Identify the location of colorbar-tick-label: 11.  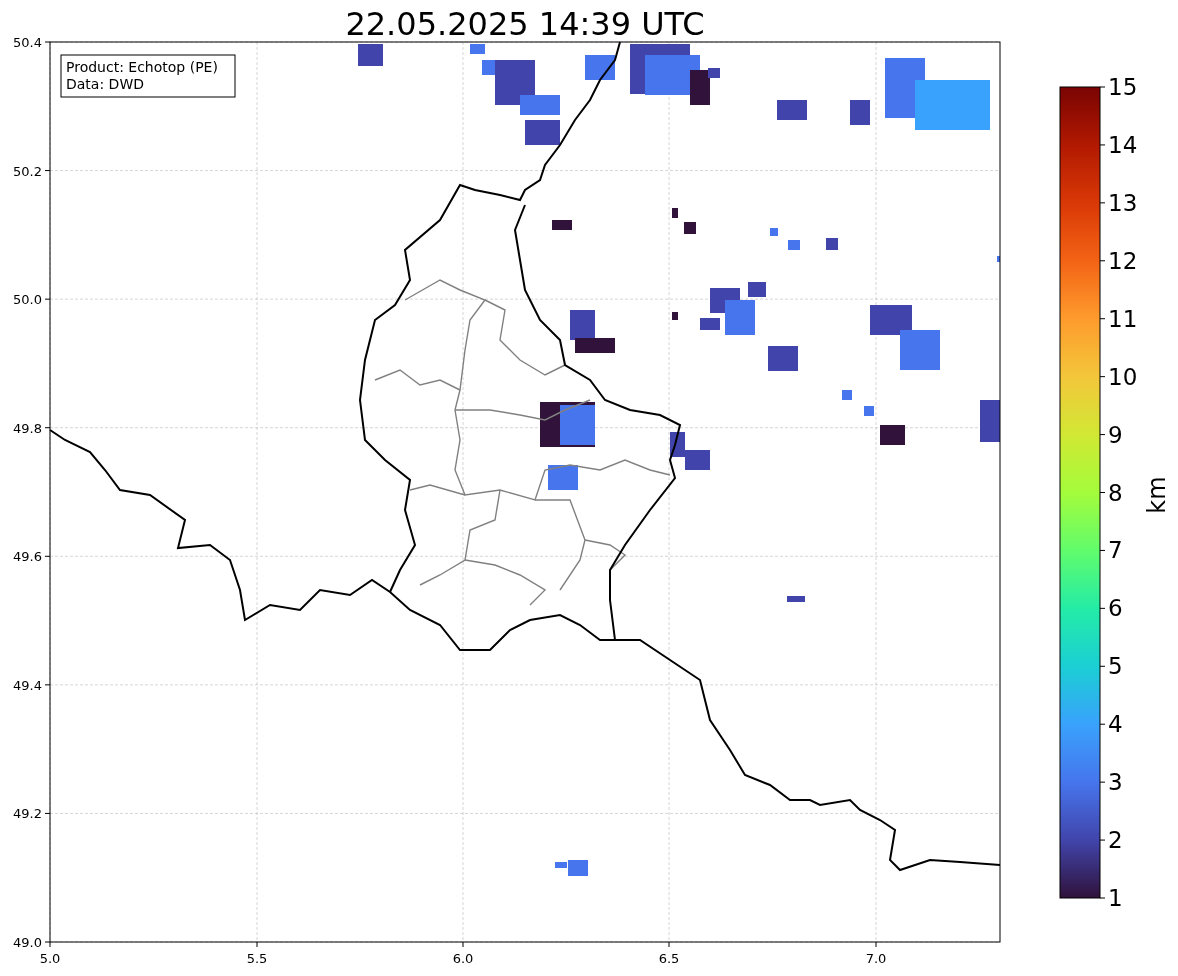
(1123, 318).